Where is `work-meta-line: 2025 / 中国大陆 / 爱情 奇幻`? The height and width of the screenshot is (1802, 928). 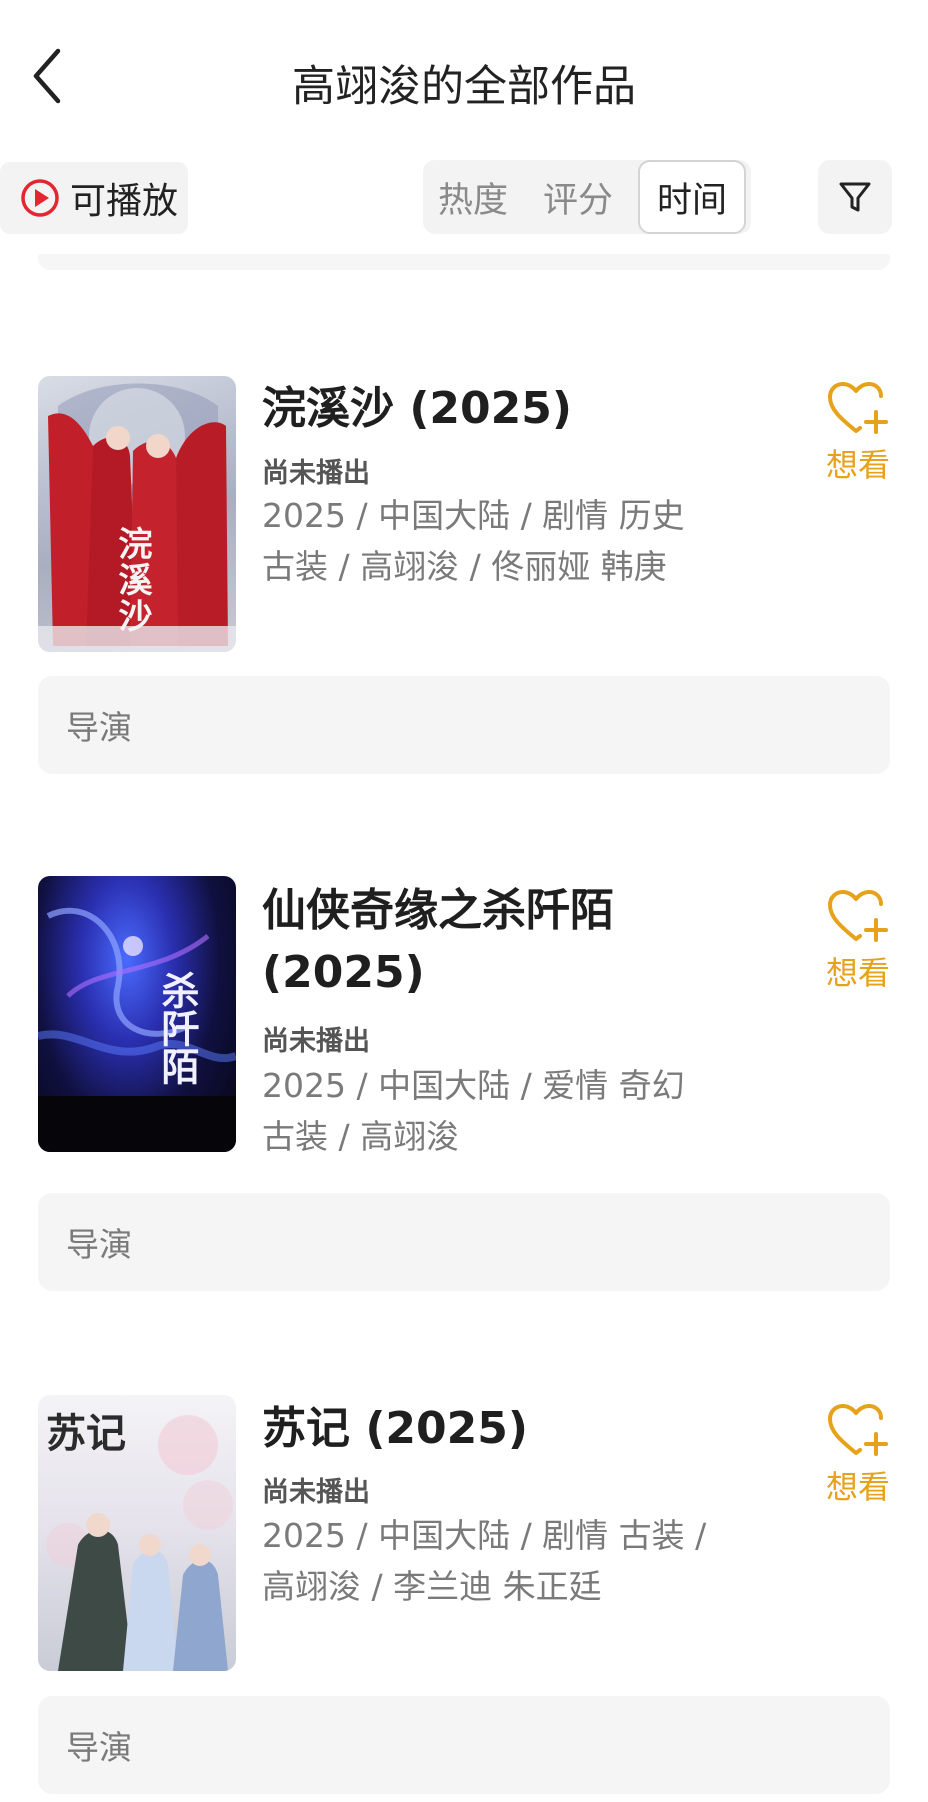 work-meta-line: 2025 / 中国大陆 / 爱情 奇幻 is located at coordinates (473, 1085).